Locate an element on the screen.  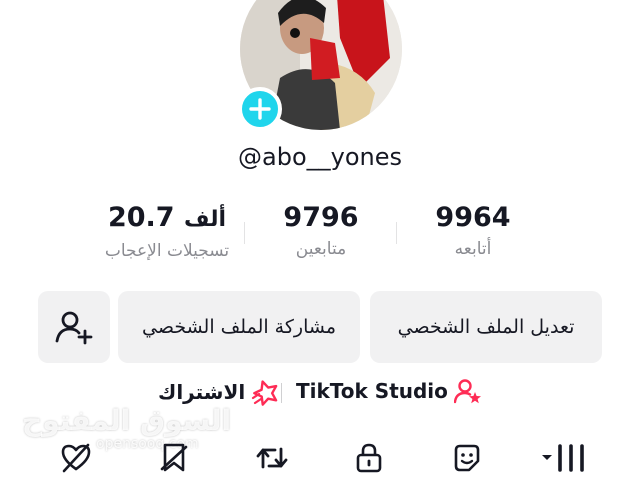
videos-grid-icon is located at coordinates (563, 458).